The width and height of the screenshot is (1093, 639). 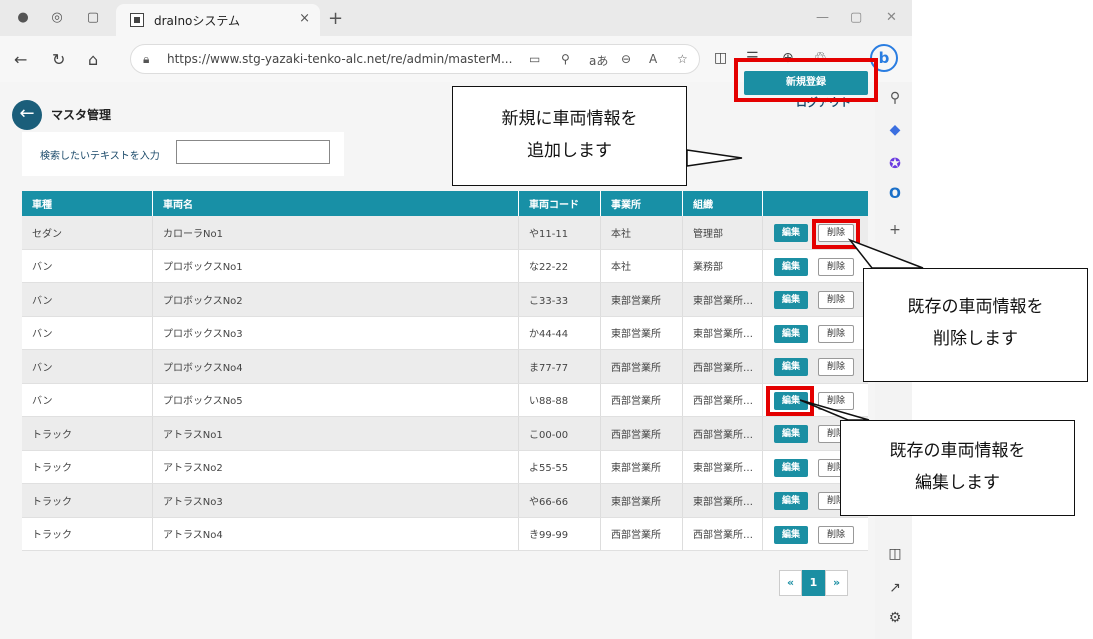 What do you see at coordinates (560, 232) in the screenshot?
I see `cell-vehicle-code: や11-11` at bounding box center [560, 232].